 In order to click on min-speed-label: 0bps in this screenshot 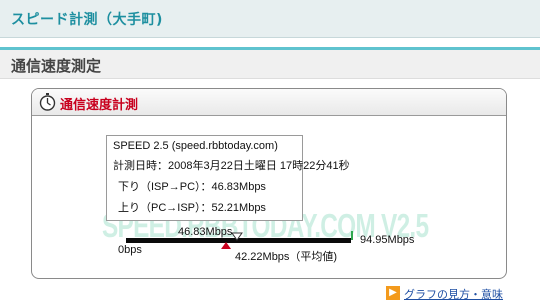, I will do `click(130, 250)`.